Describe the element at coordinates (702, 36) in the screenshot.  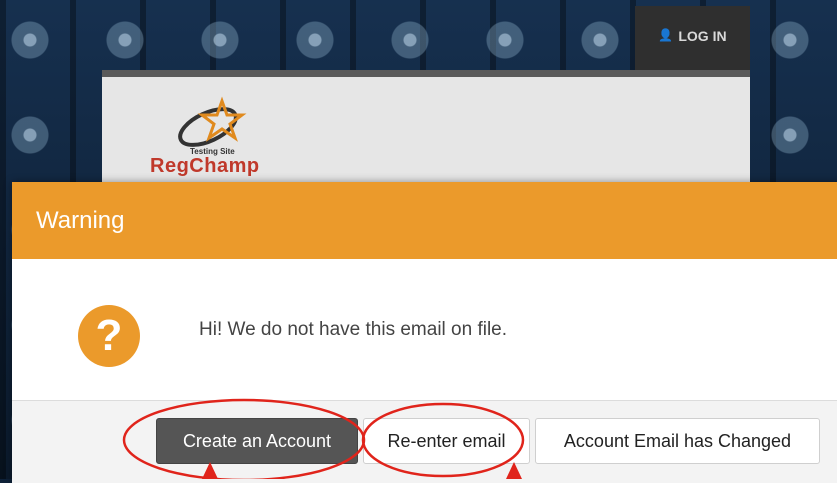
I see `login-label: LOG IN` at that location.